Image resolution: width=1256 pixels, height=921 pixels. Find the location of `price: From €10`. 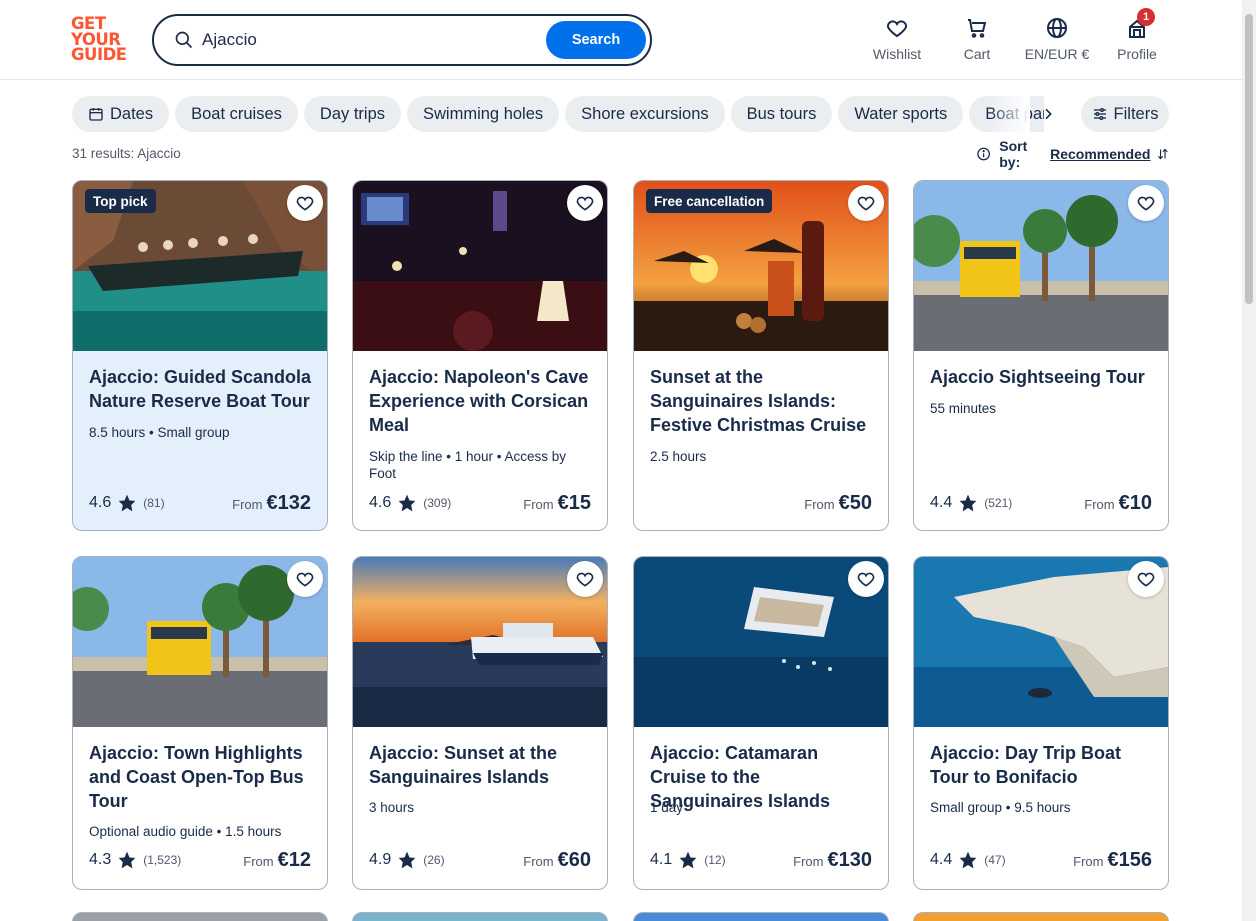

price: From €10 is located at coordinates (1118, 503).